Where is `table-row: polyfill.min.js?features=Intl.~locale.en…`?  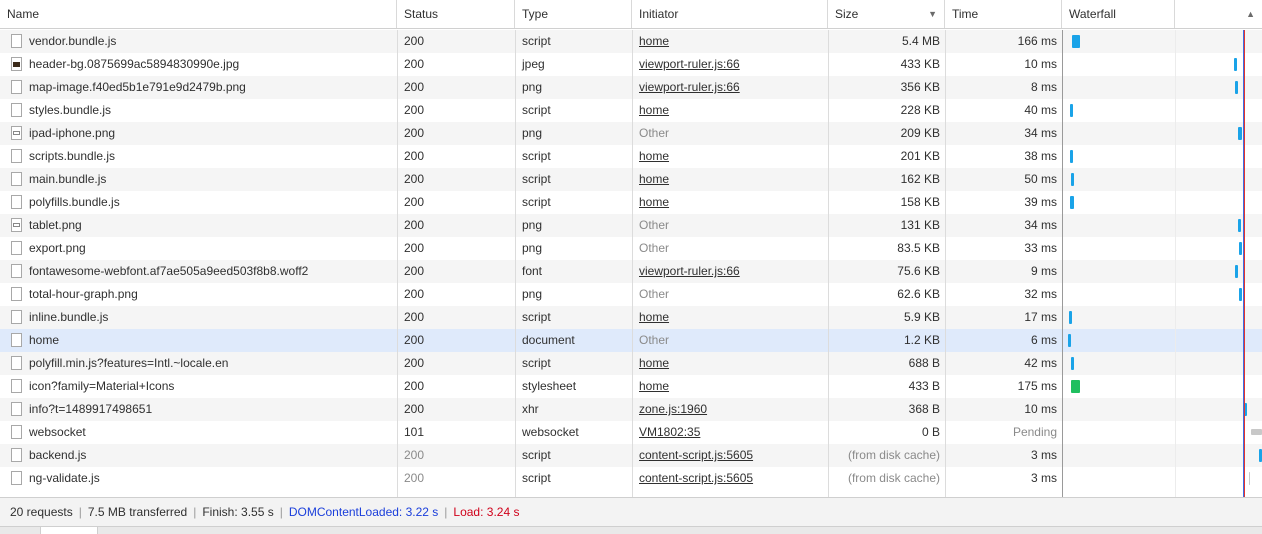 table-row: polyfill.min.js?features=Intl.~locale.en… is located at coordinates (631, 363).